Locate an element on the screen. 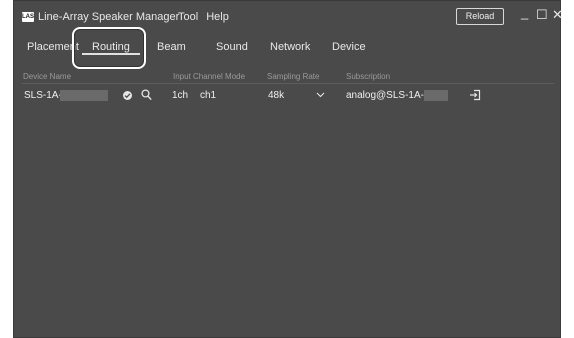 This screenshot has height=338, width=574. sign-in-icon is located at coordinates (475, 95).